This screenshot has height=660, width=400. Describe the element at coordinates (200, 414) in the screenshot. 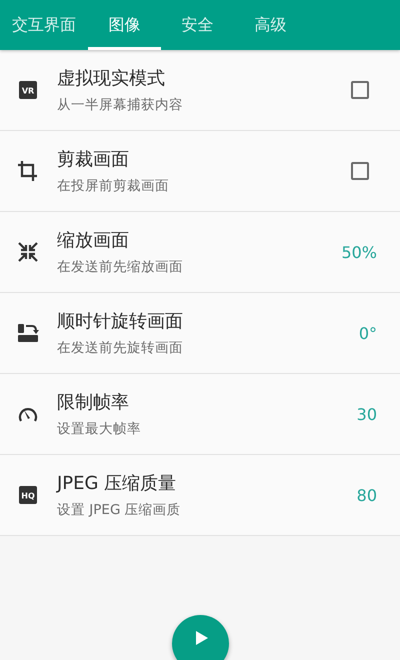

I see `setting-row: 限制帧率 设置最大帧率 30` at that location.